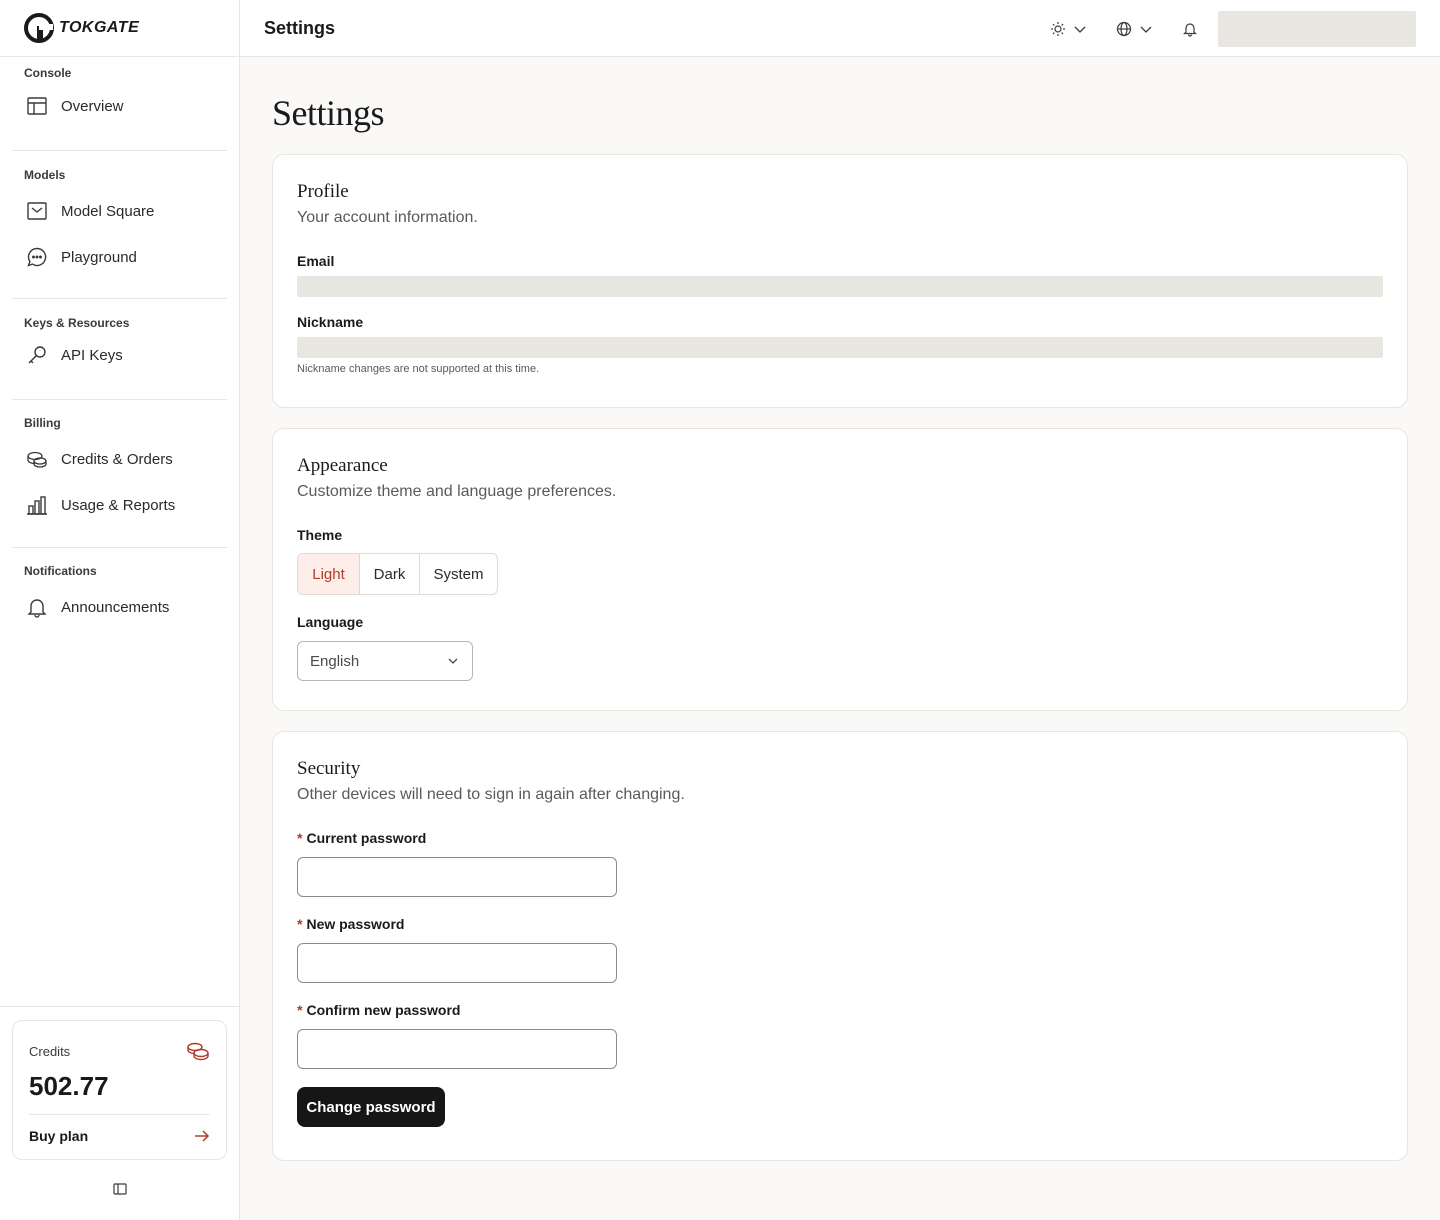  What do you see at coordinates (840, 286) in the screenshot?
I see `email-field` at bounding box center [840, 286].